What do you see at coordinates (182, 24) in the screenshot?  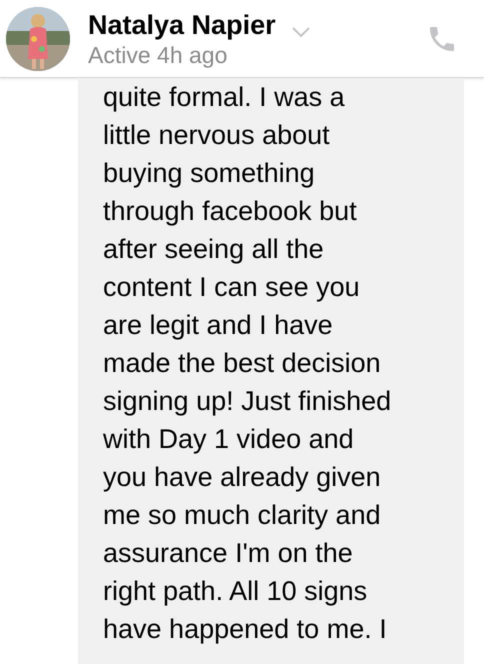 I see `contact-name: Natalya Napier` at bounding box center [182, 24].